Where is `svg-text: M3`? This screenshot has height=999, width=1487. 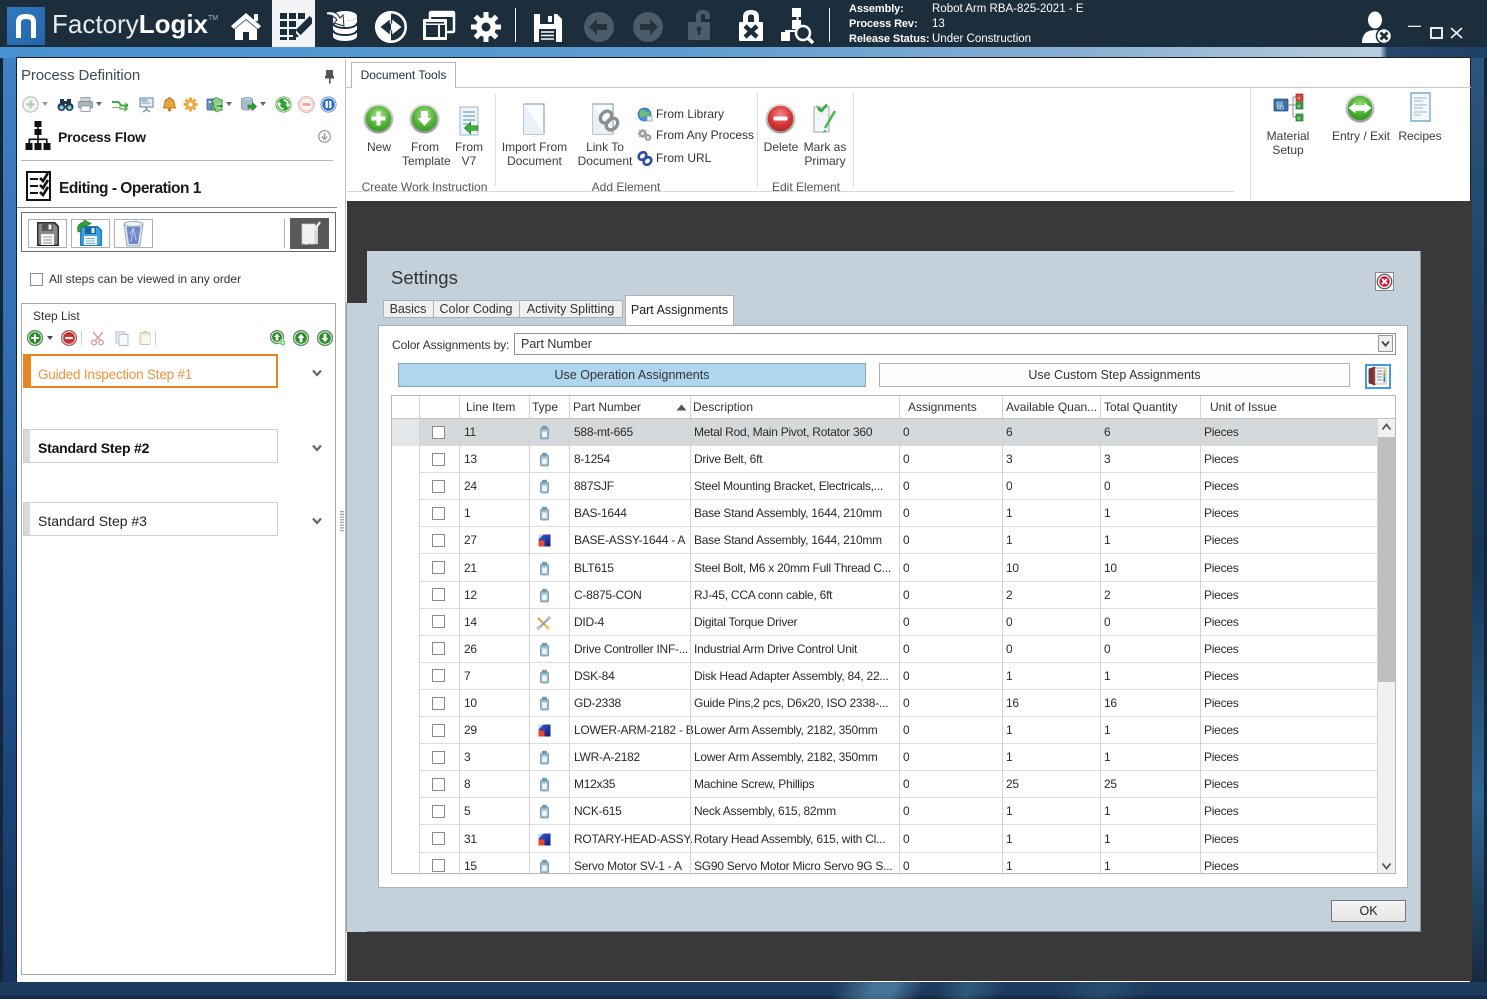
svg-text: M3 is located at coordinates (1280, 109).